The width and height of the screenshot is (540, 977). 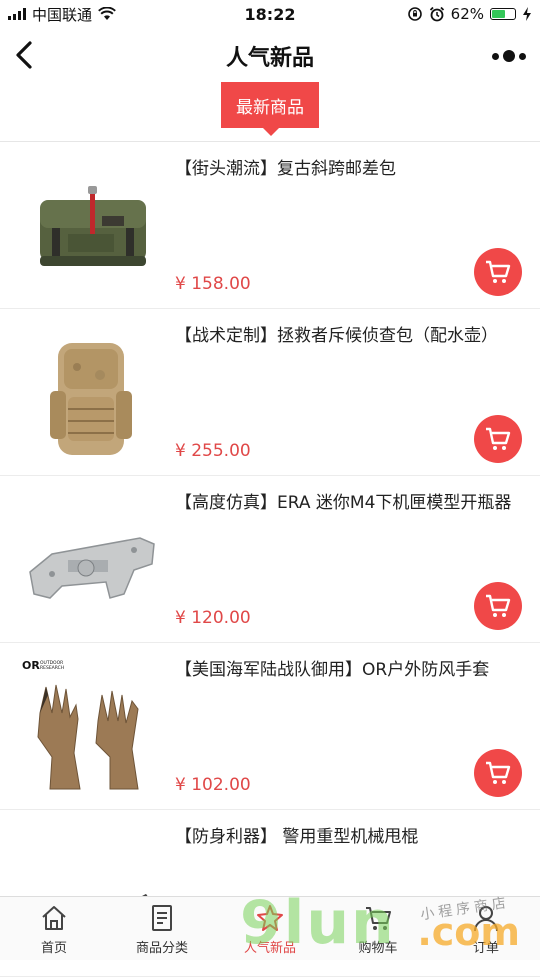 What do you see at coordinates (486, 946) in the screenshot?
I see `tab-orders-label: 订单` at bounding box center [486, 946].